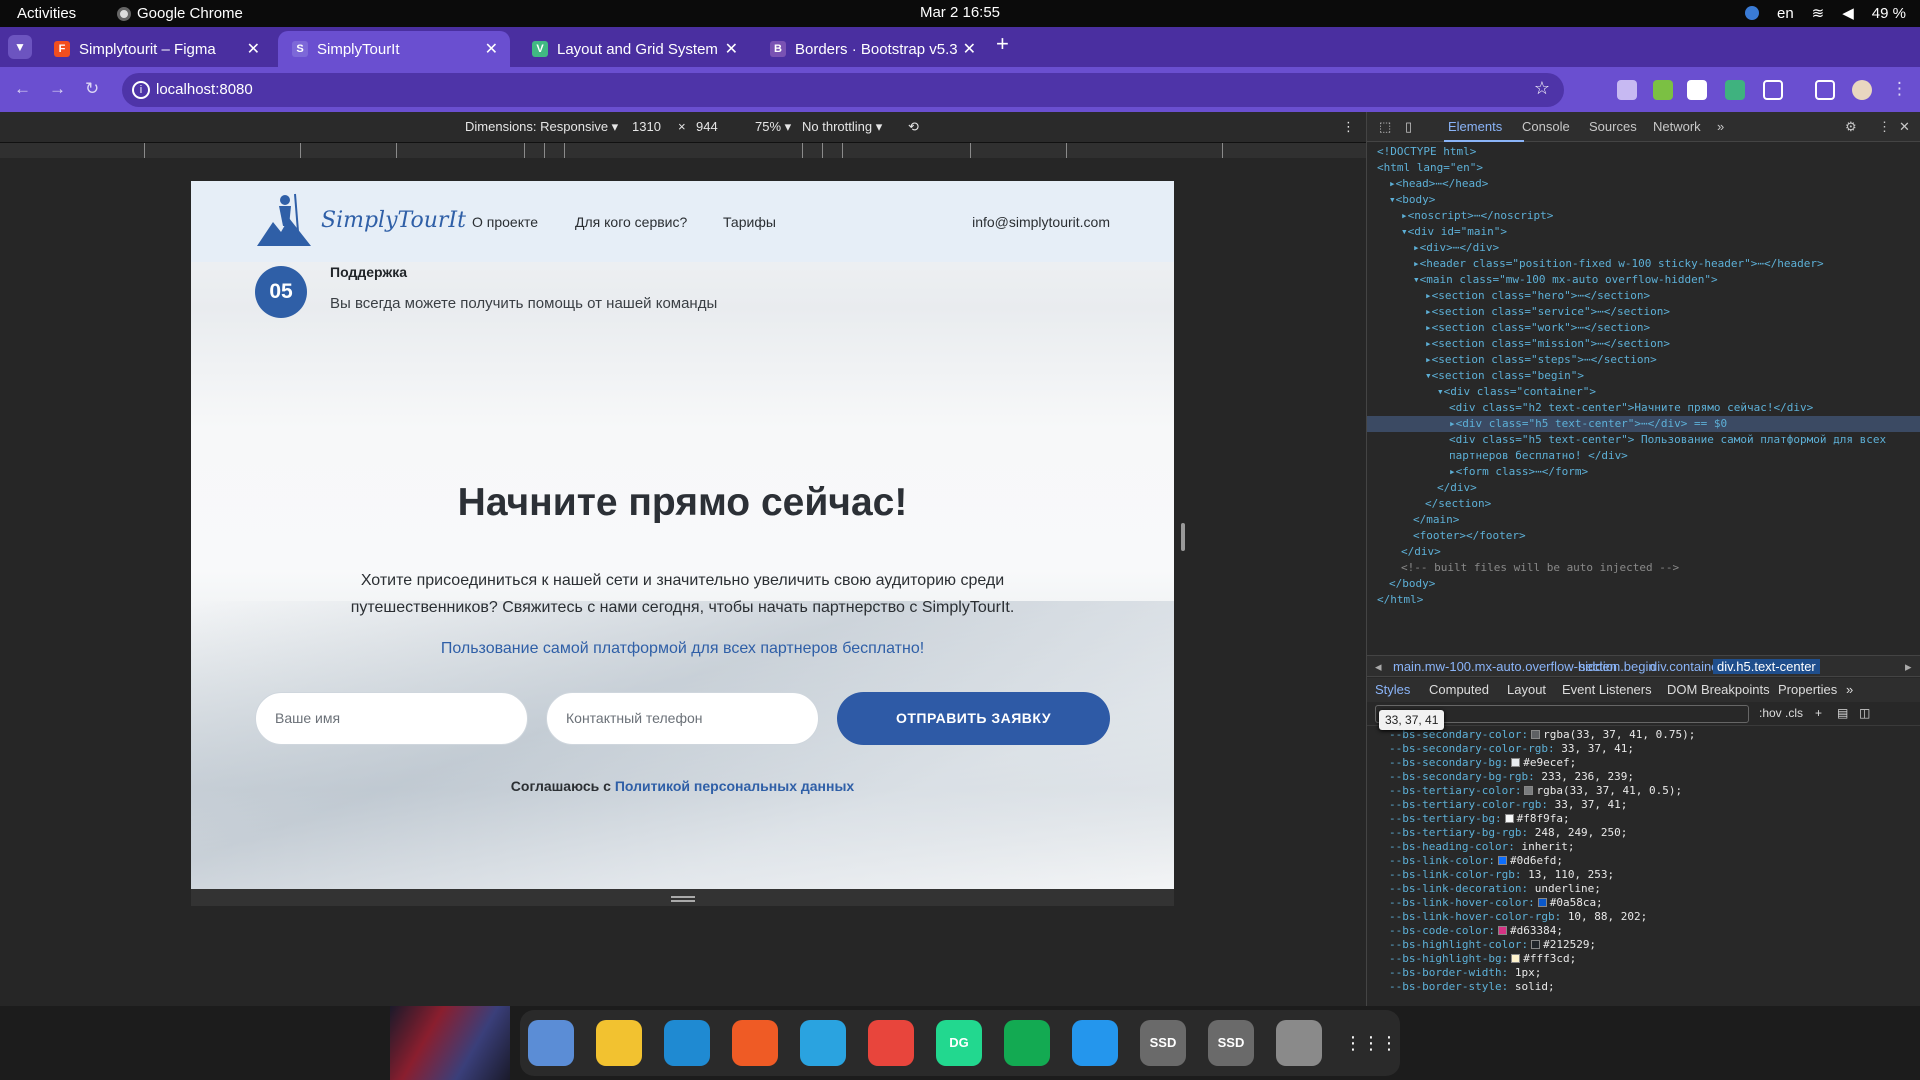  I want to click on back-icon: ←, so click(22, 89).